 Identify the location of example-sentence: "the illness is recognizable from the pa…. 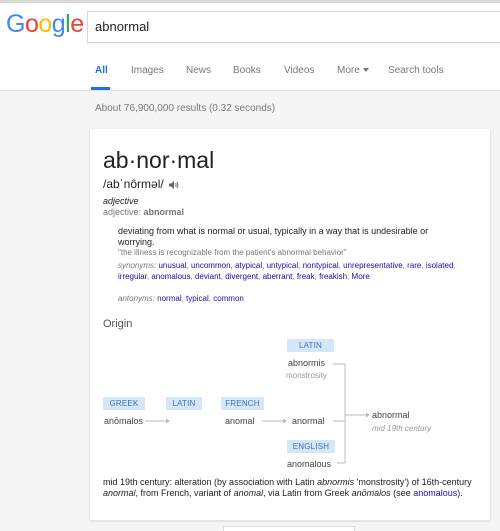
(232, 252).